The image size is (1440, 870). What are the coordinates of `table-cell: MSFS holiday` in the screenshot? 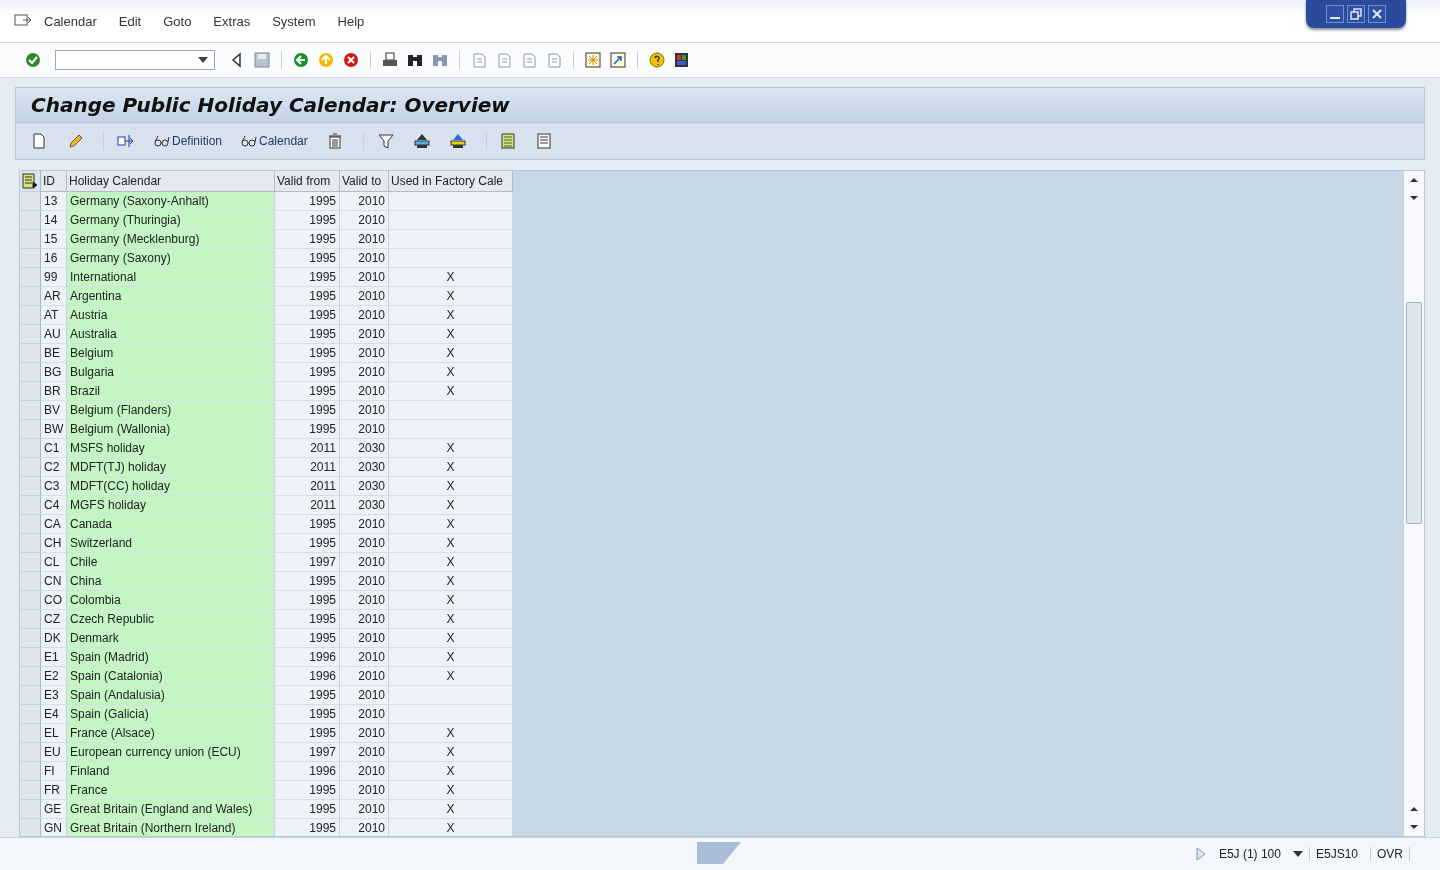 It's located at (171, 448).